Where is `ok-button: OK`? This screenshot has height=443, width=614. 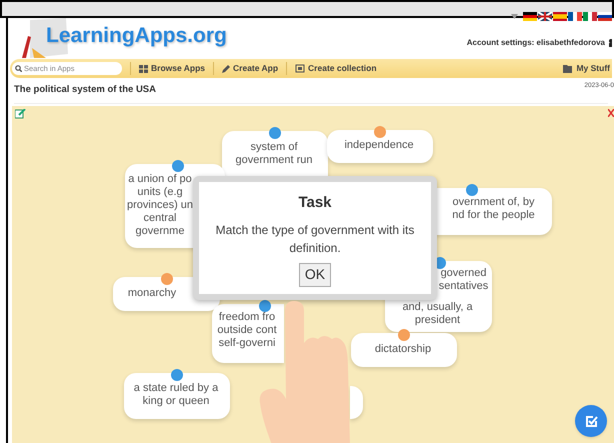
ok-button: OK is located at coordinates (315, 274).